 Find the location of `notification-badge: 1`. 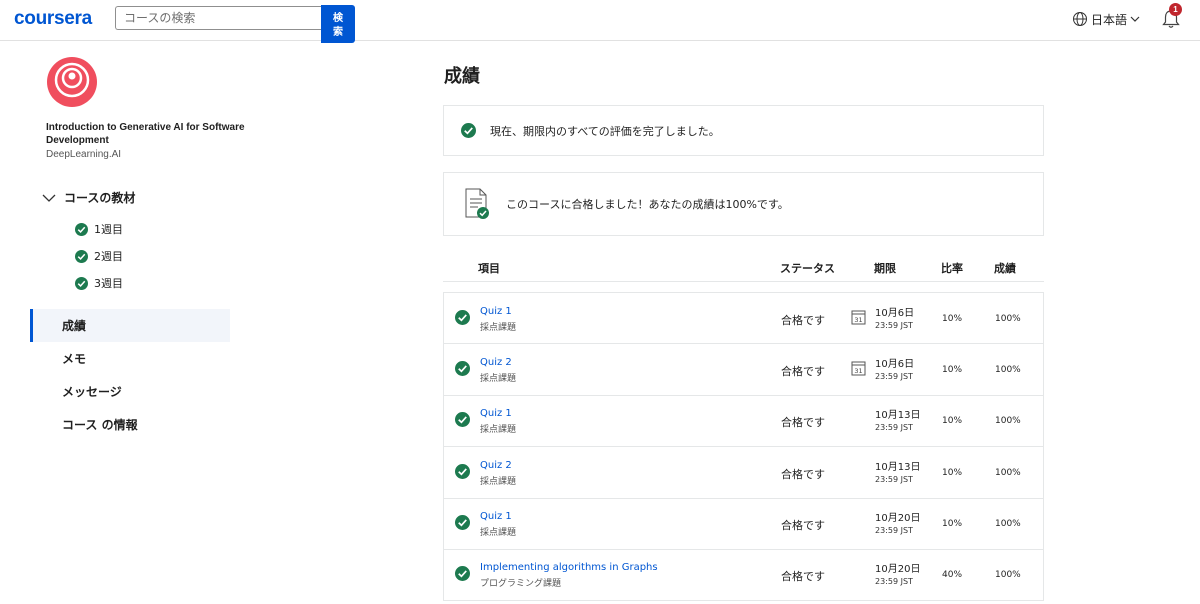

notification-badge: 1 is located at coordinates (1175, 9).